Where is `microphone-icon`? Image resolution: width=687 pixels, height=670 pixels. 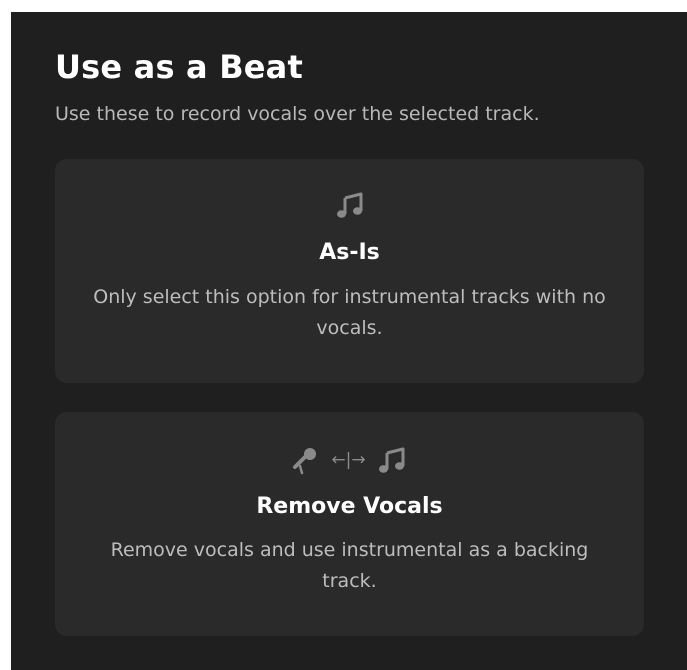 microphone-icon is located at coordinates (305, 461).